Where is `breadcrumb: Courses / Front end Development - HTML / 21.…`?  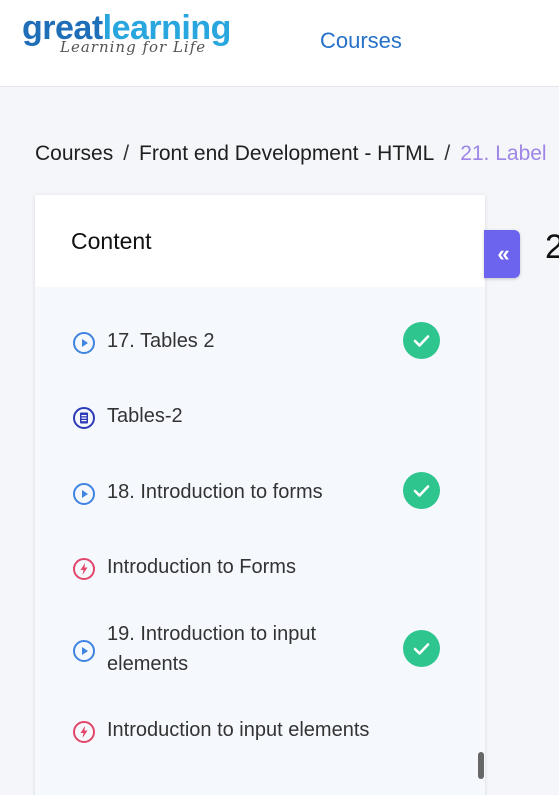
breadcrumb: Courses / Front end Development - HTML / 21.… is located at coordinates (291, 154).